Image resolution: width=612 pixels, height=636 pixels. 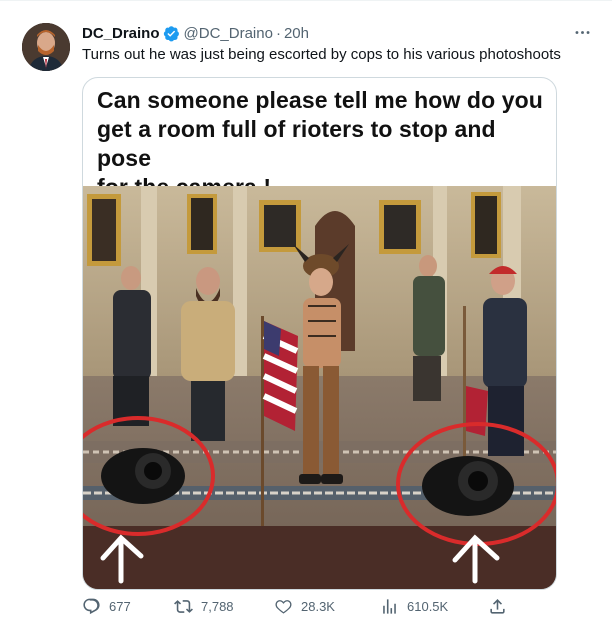 What do you see at coordinates (296, 33) in the screenshot?
I see `tweet-timestamp: 20h` at bounding box center [296, 33].